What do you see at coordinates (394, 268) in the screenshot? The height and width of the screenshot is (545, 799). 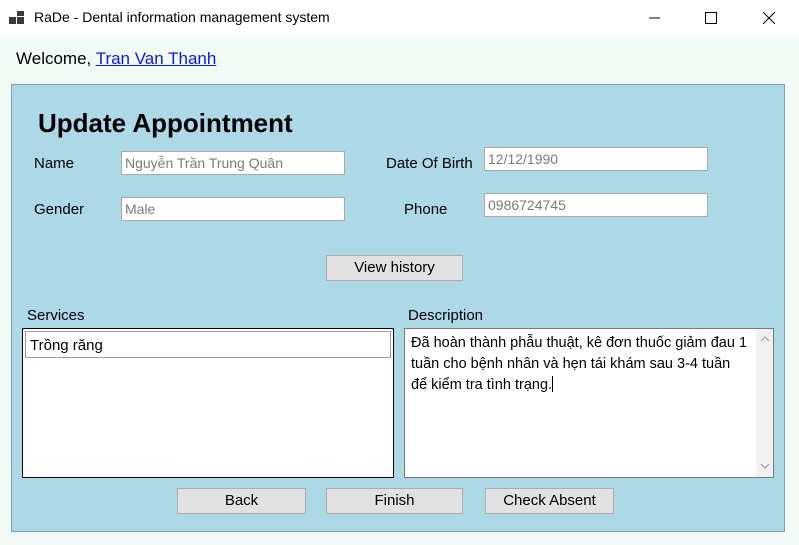 I see `view-history-button: View history` at bounding box center [394, 268].